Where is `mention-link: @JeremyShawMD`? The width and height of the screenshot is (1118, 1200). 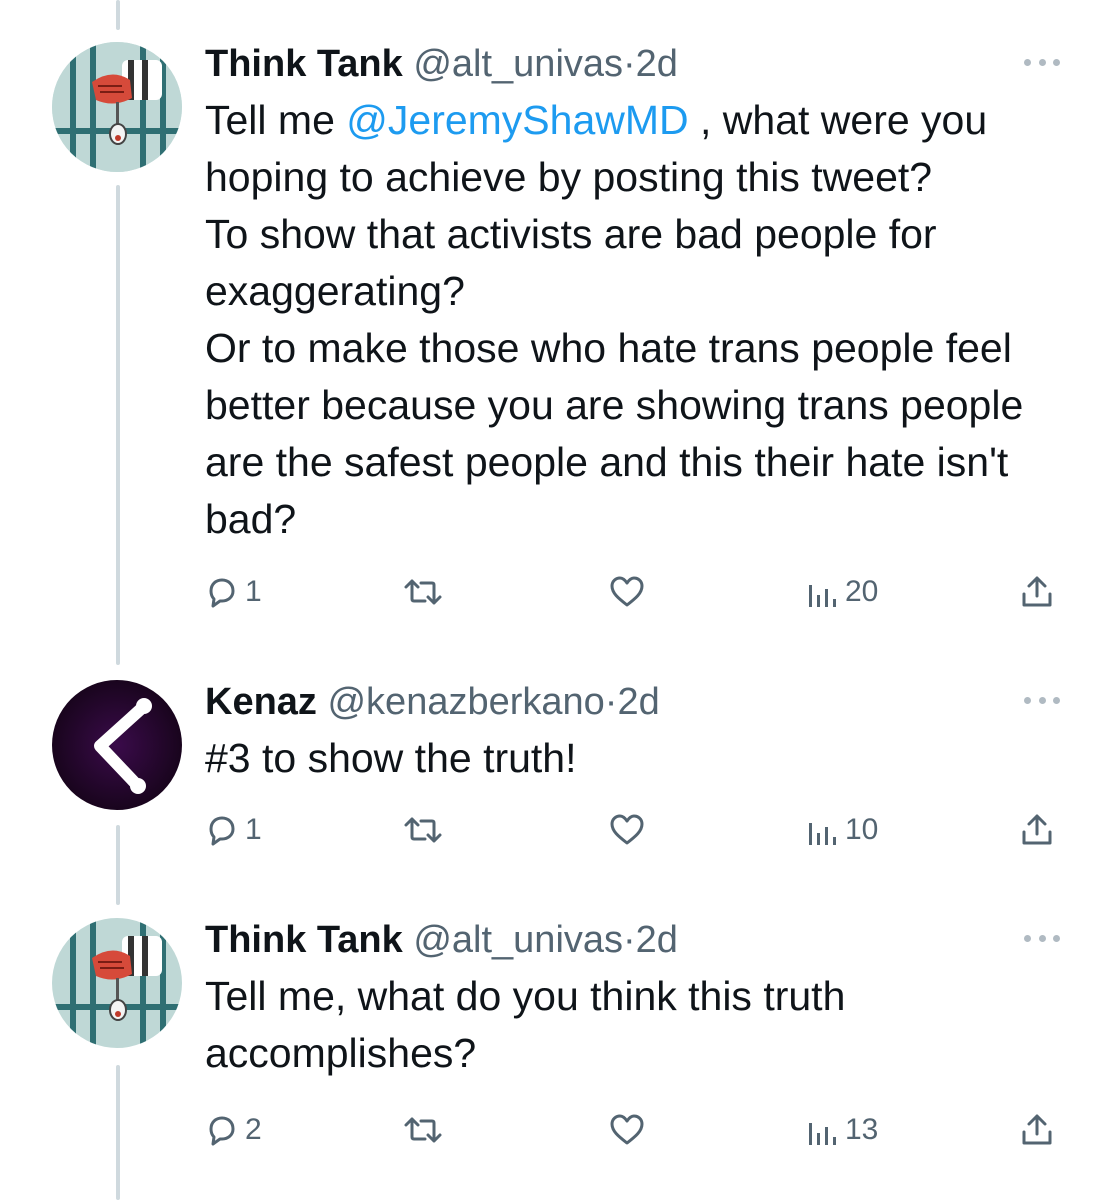 mention-link: @JeremyShawMD is located at coordinates (517, 120).